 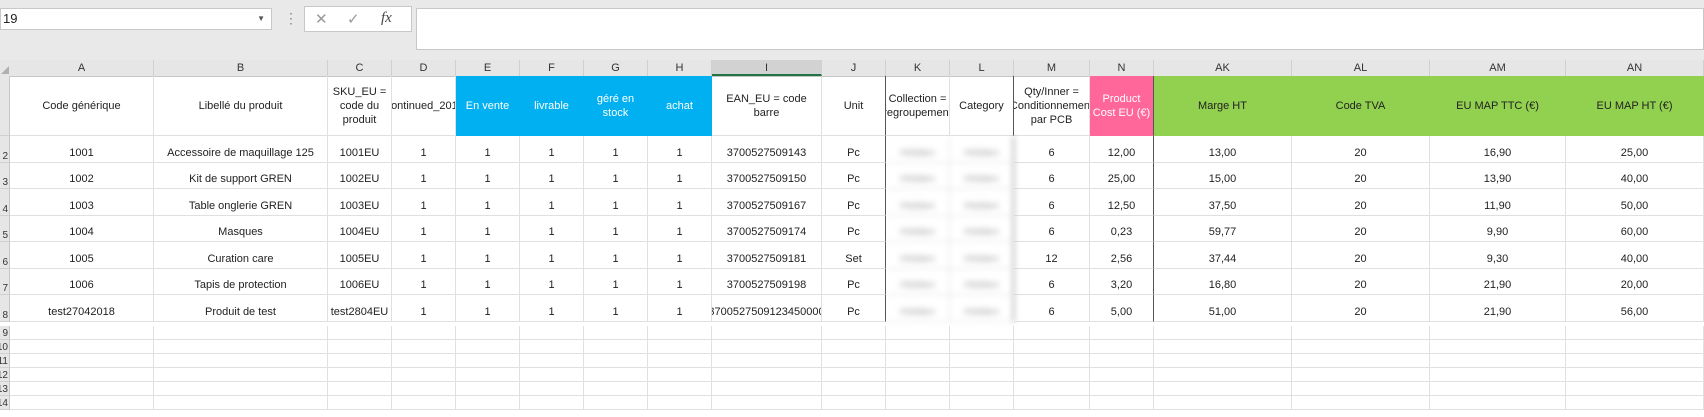 What do you see at coordinates (982, 68) in the screenshot?
I see `column-header-l: L` at bounding box center [982, 68].